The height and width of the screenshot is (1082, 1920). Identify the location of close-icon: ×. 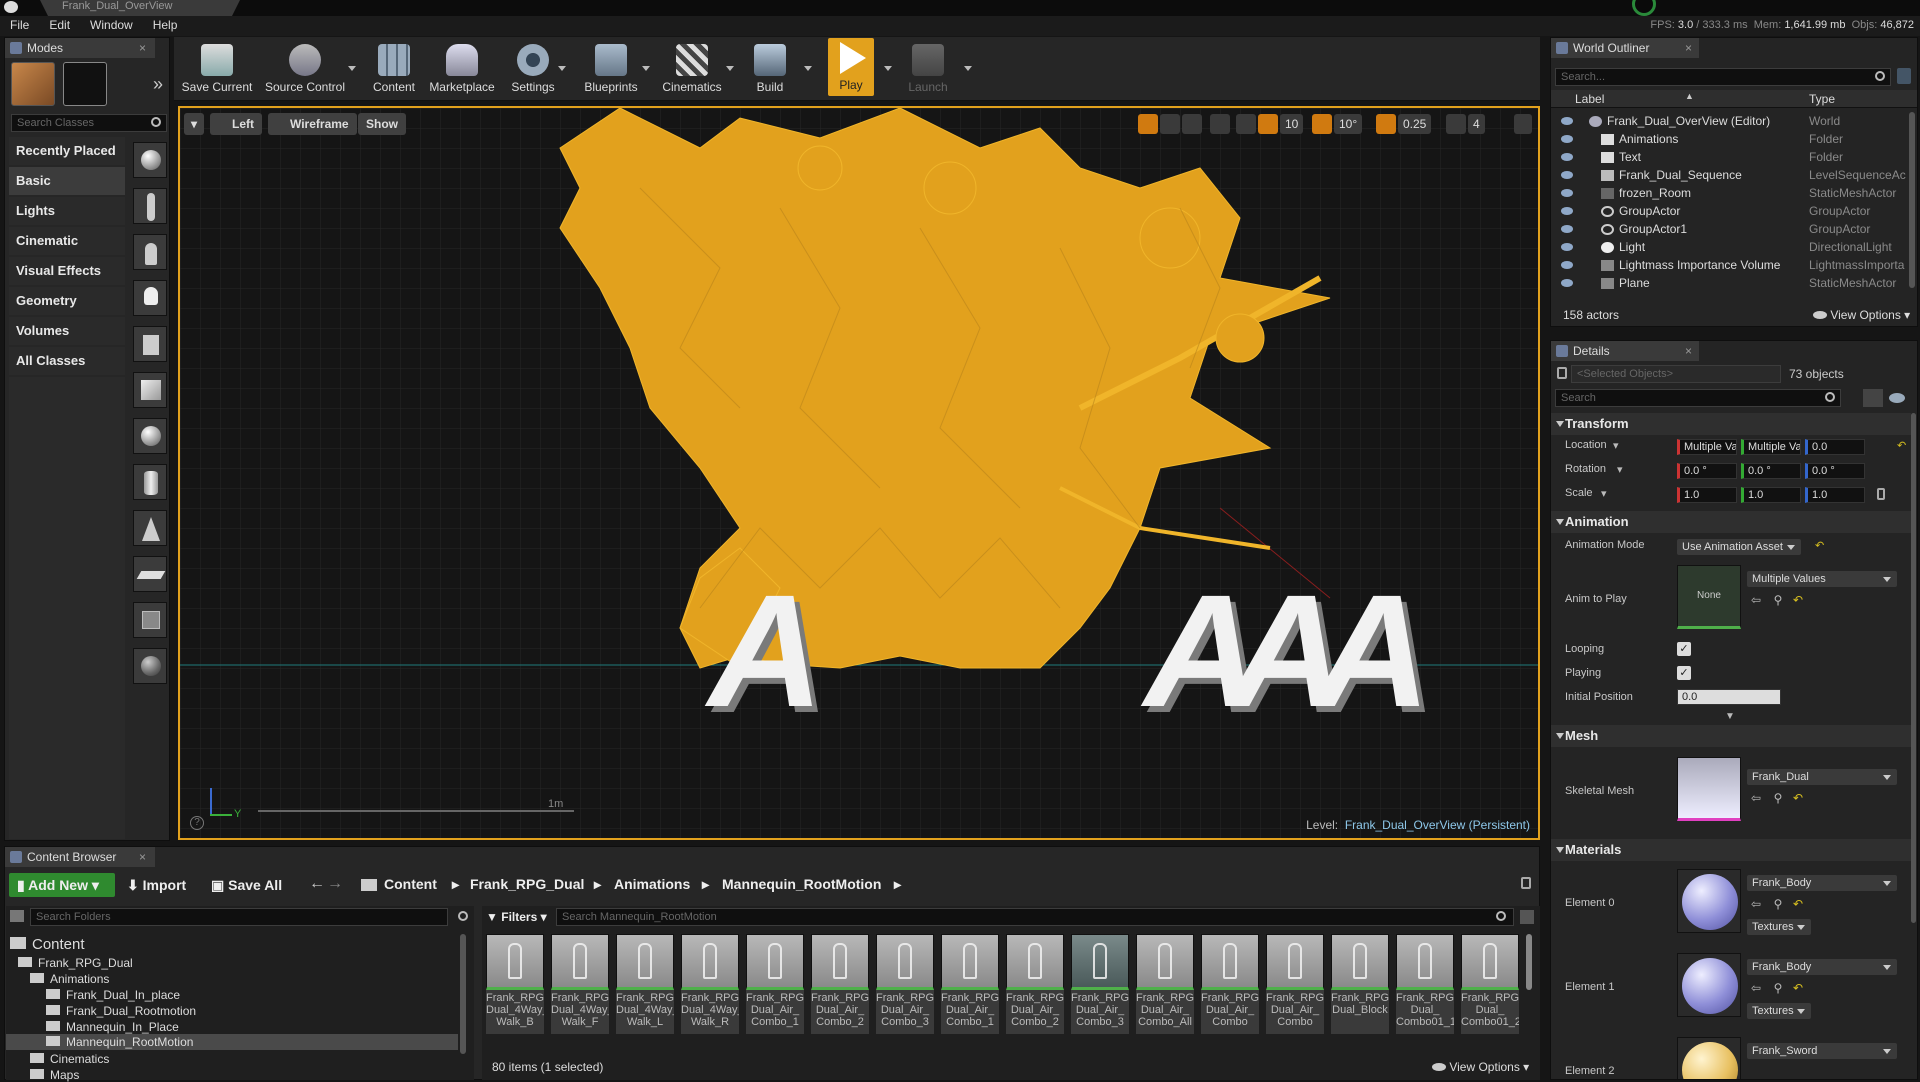
(1688, 351).